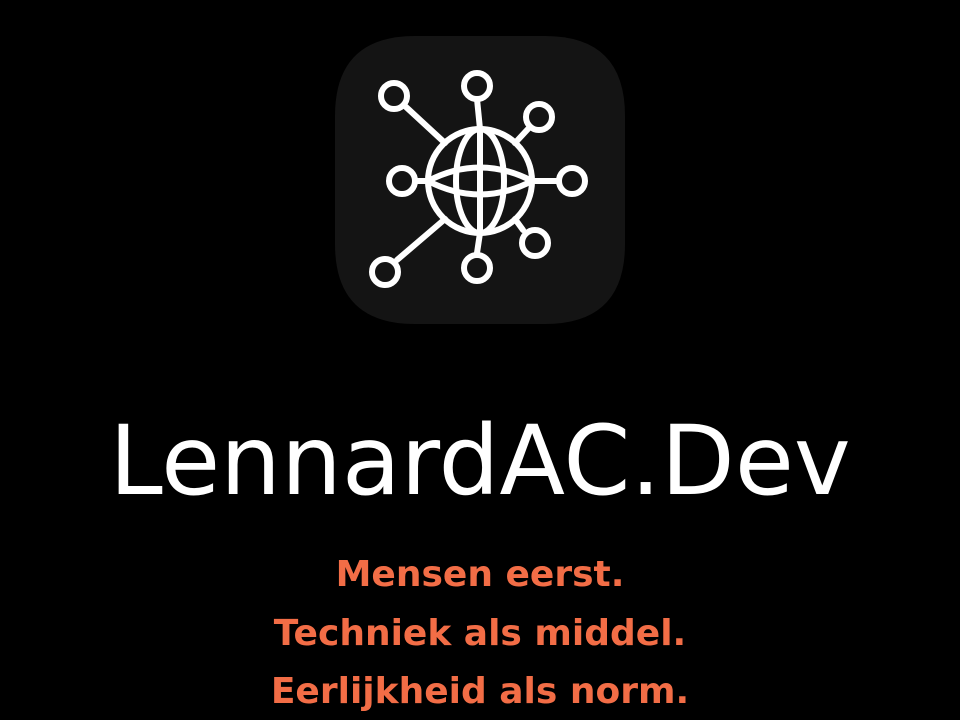  I want to click on brand-title: LennardAC.Dev, so click(480, 461).